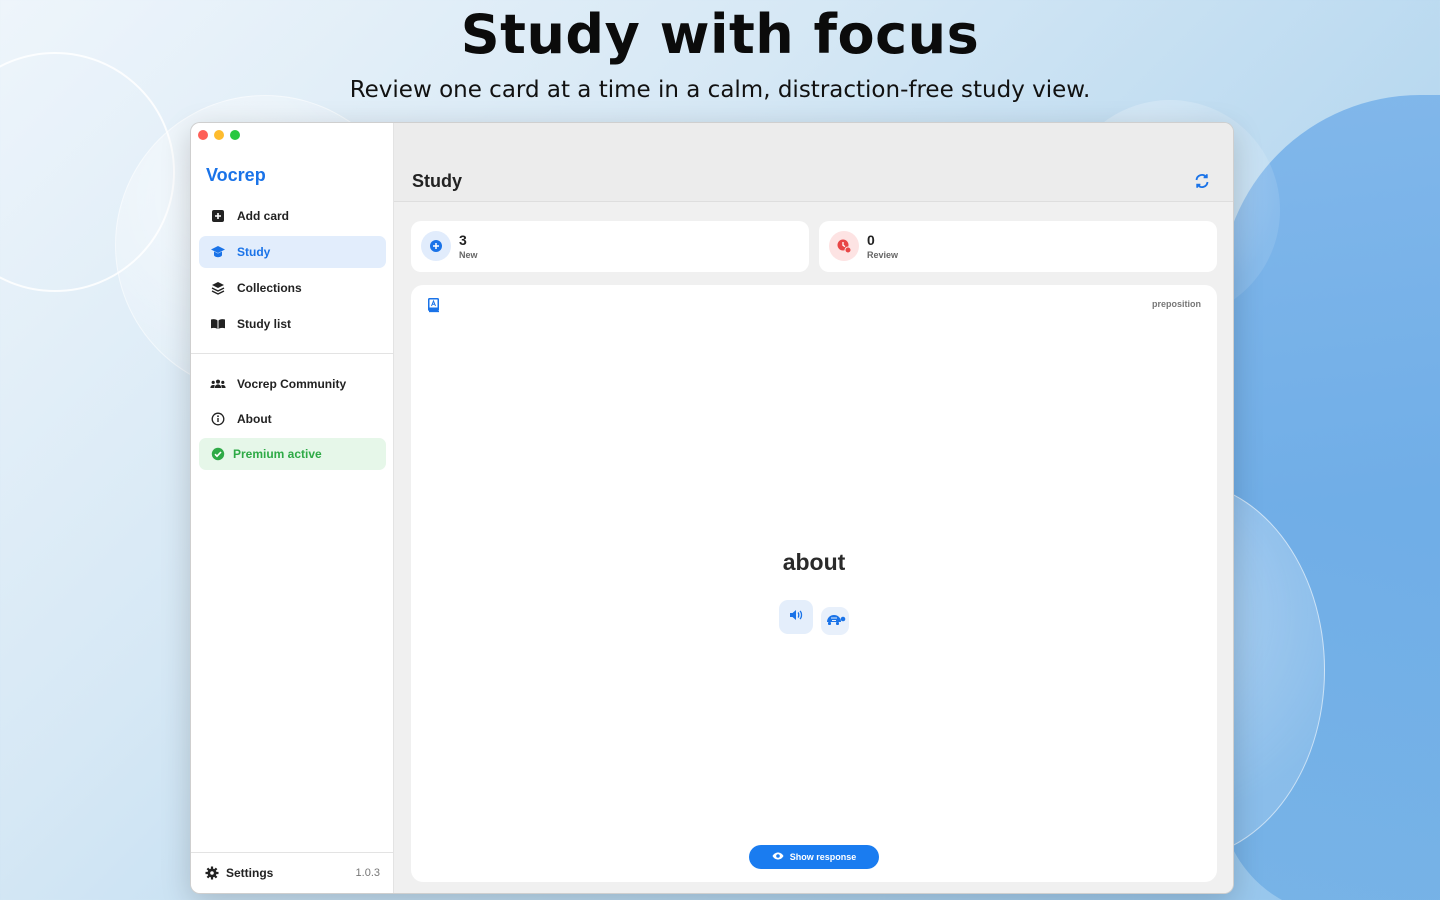 Image resolution: width=1440 pixels, height=900 pixels. I want to click on sidebar-item-about: About, so click(292, 419).